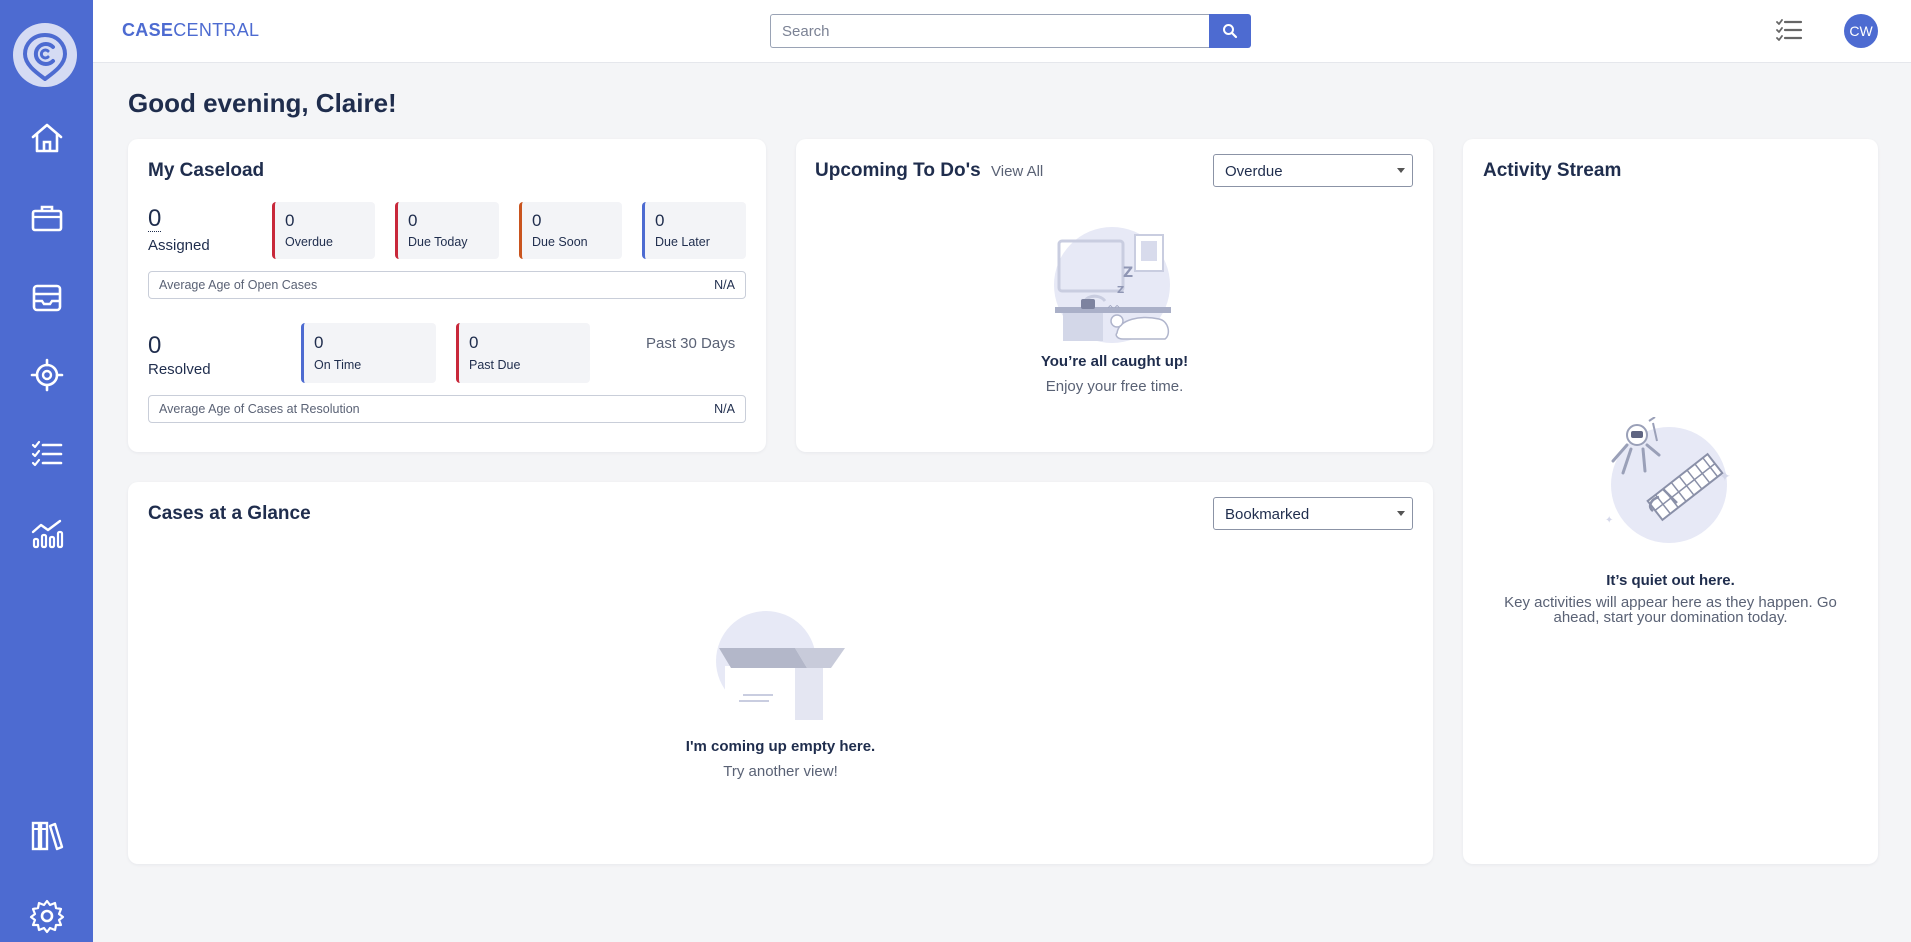 Image resolution: width=1911 pixels, height=942 pixels. I want to click on due-later-label: Due Later, so click(682, 242).